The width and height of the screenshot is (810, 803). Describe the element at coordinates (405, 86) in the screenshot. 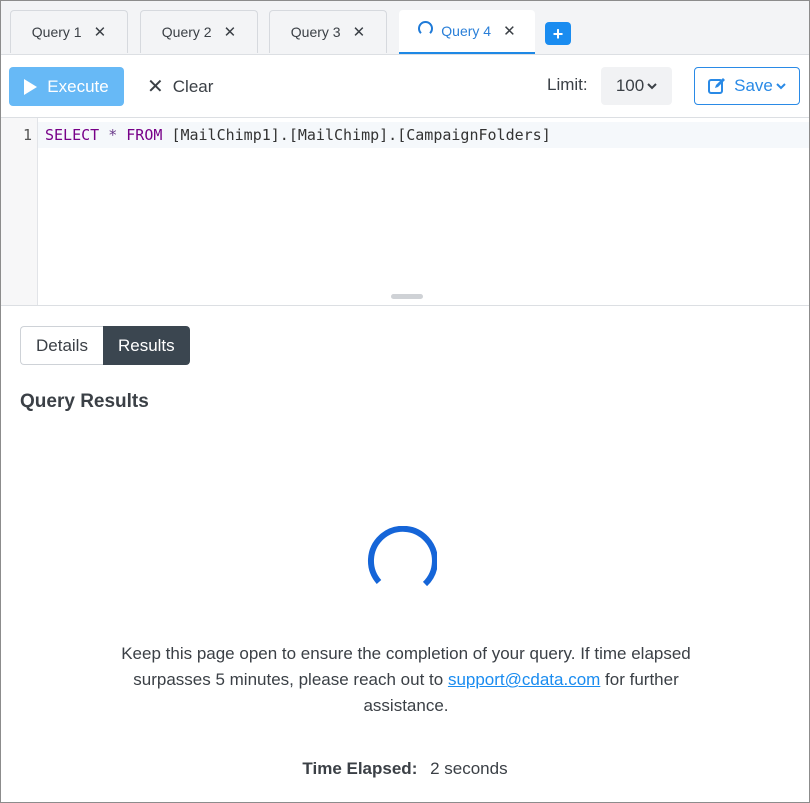

I see `query-toolbar: Execute ✕ Clear Limit: 100 Save` at that location.